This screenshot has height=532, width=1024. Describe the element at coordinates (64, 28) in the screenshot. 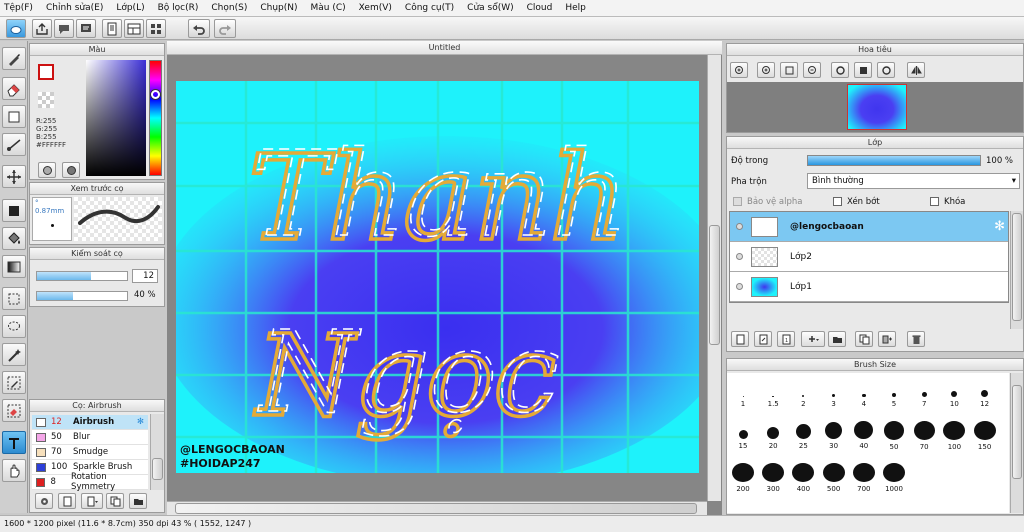

I see `chat-button` at that location.